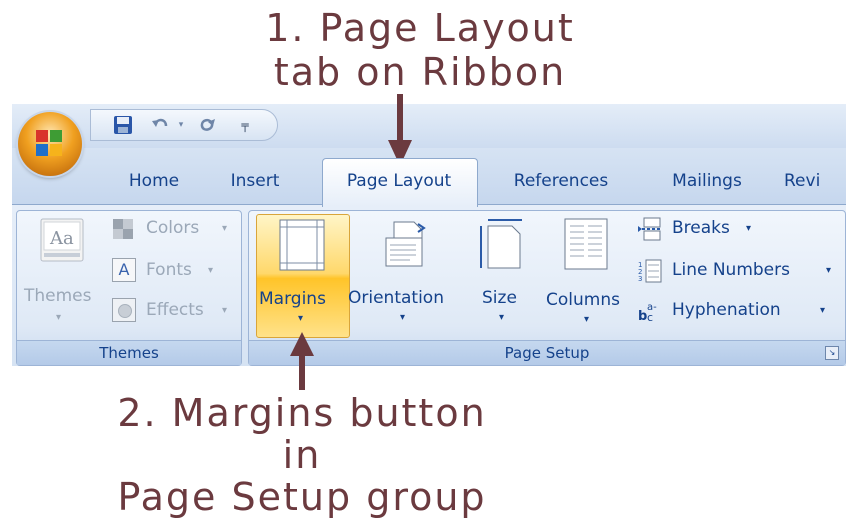 The width and height of the screenshot is (846, 519). I want to click on columns-dropdown-icon: ▾, so click(587, 319).